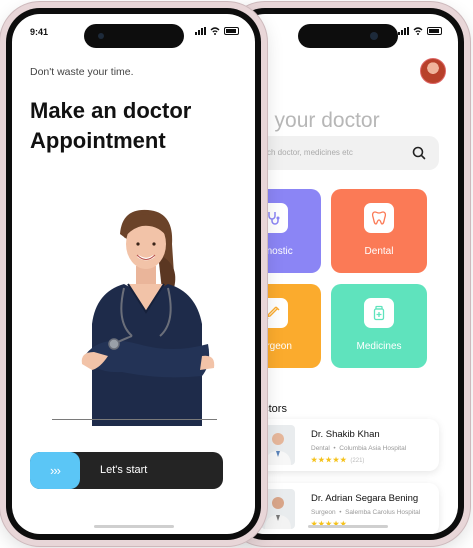 This screenshot has height=548, width=473. Describe the element at coordinates (379, 313) in the screenshot. I see `medicine-bottle-icon` at that location.